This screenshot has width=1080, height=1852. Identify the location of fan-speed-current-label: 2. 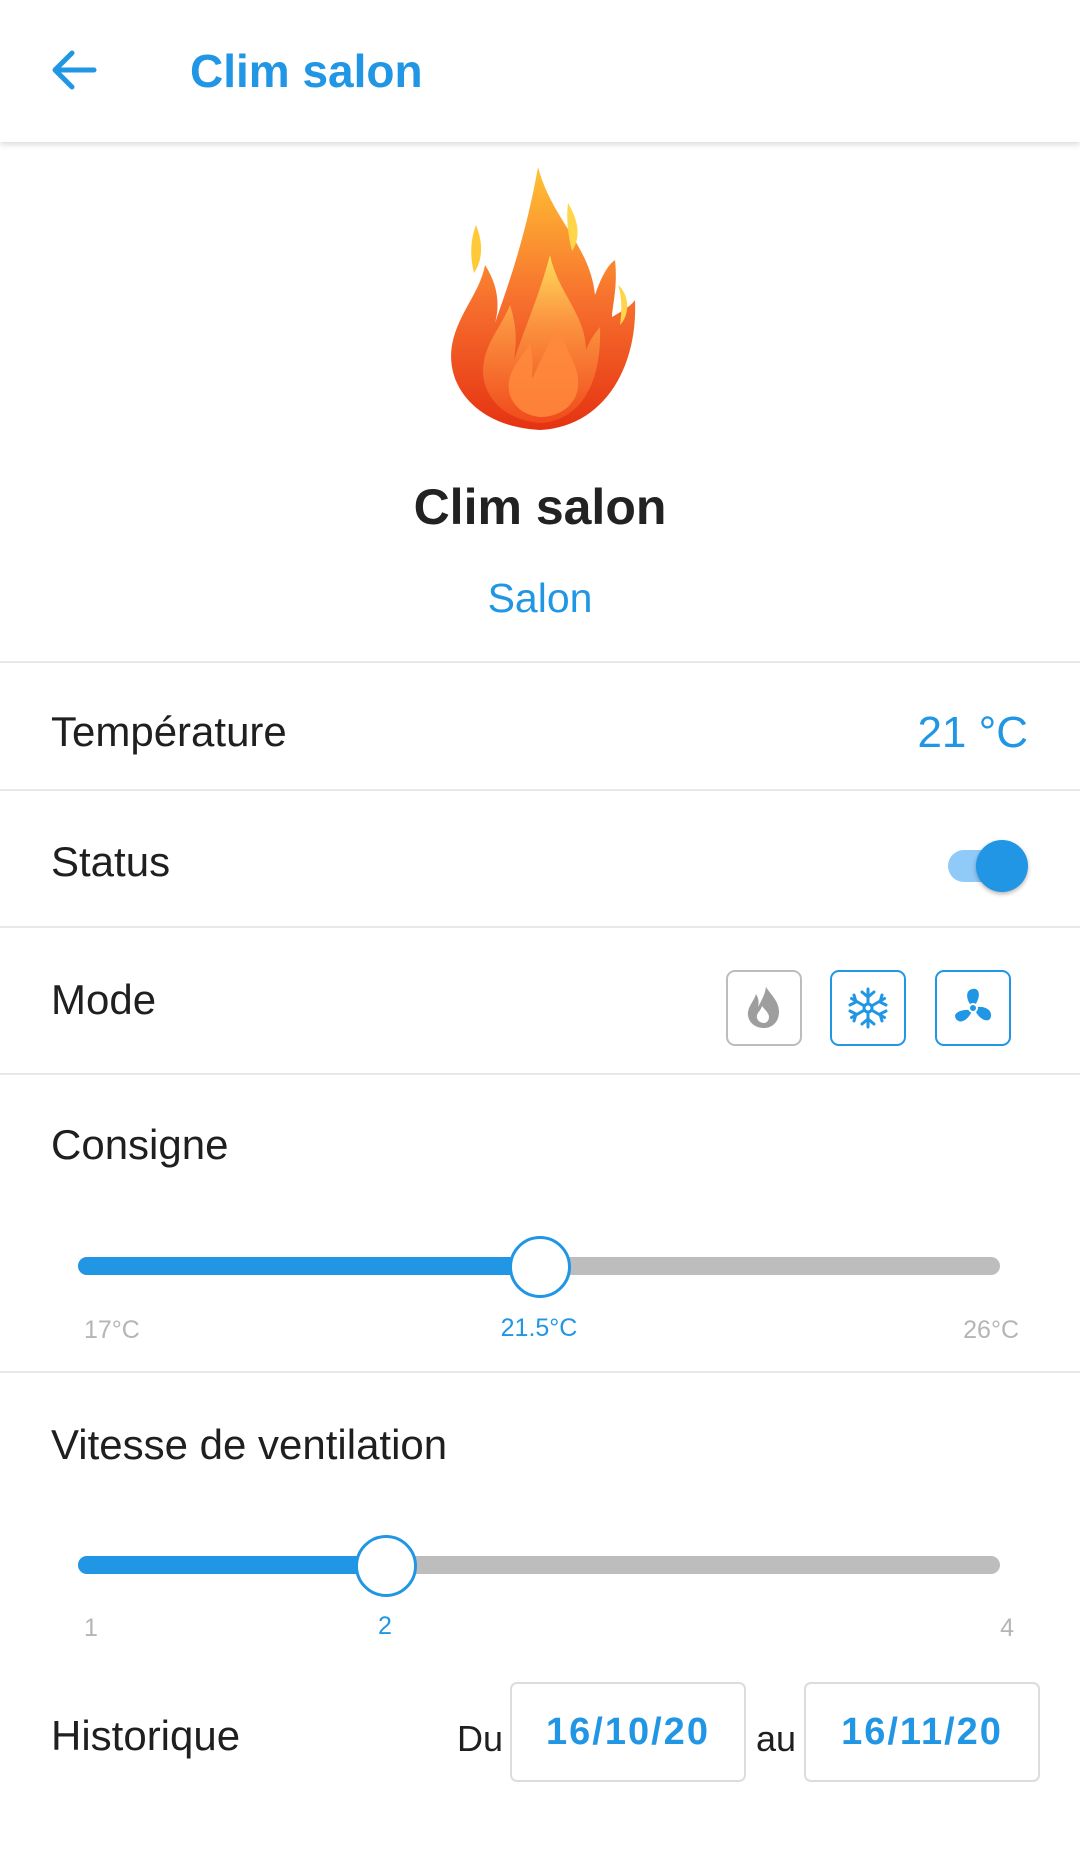
(385, 1626).